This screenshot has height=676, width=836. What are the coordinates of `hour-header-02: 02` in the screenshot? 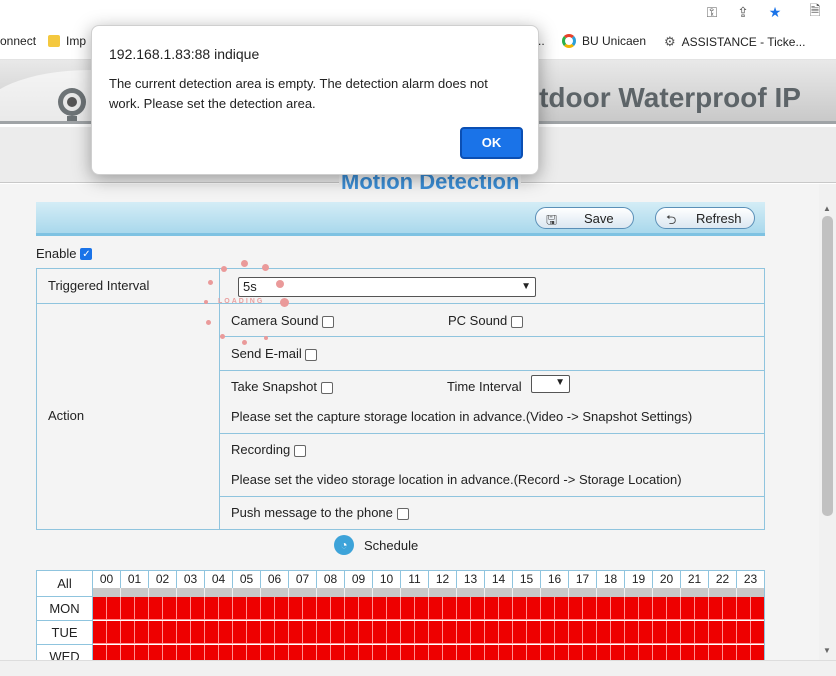 It's located at (163, 579).